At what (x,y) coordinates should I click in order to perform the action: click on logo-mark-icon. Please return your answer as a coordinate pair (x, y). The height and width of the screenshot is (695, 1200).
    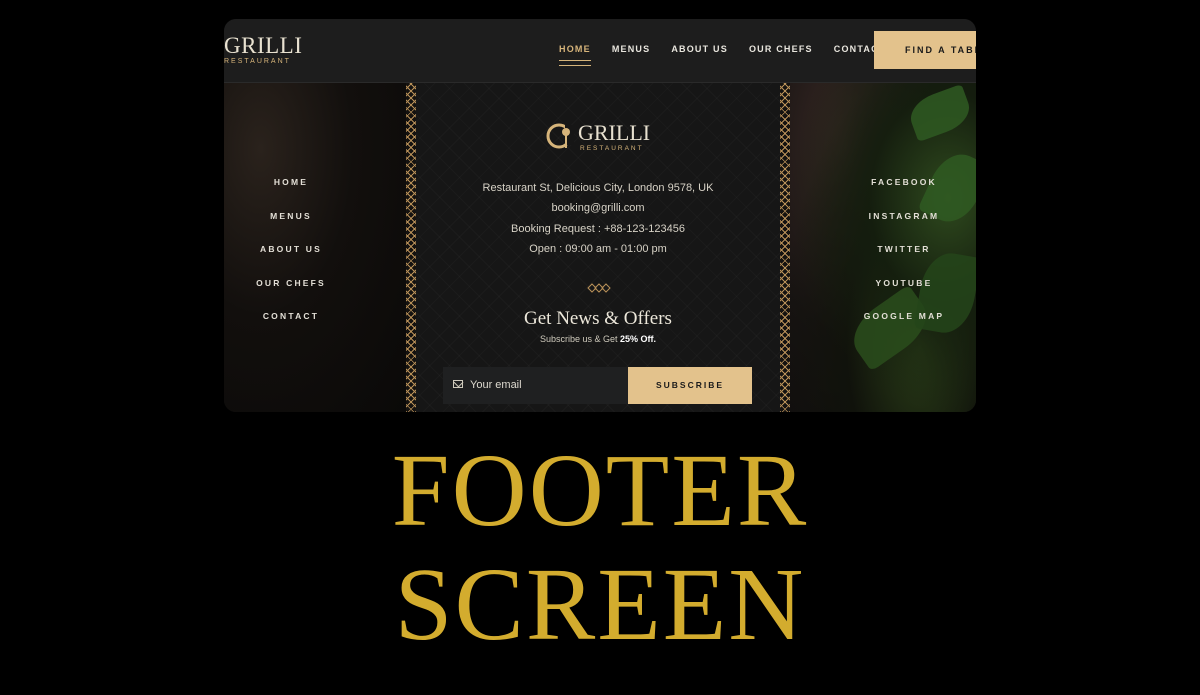
    Looking at the image, I should click on (560, 136).